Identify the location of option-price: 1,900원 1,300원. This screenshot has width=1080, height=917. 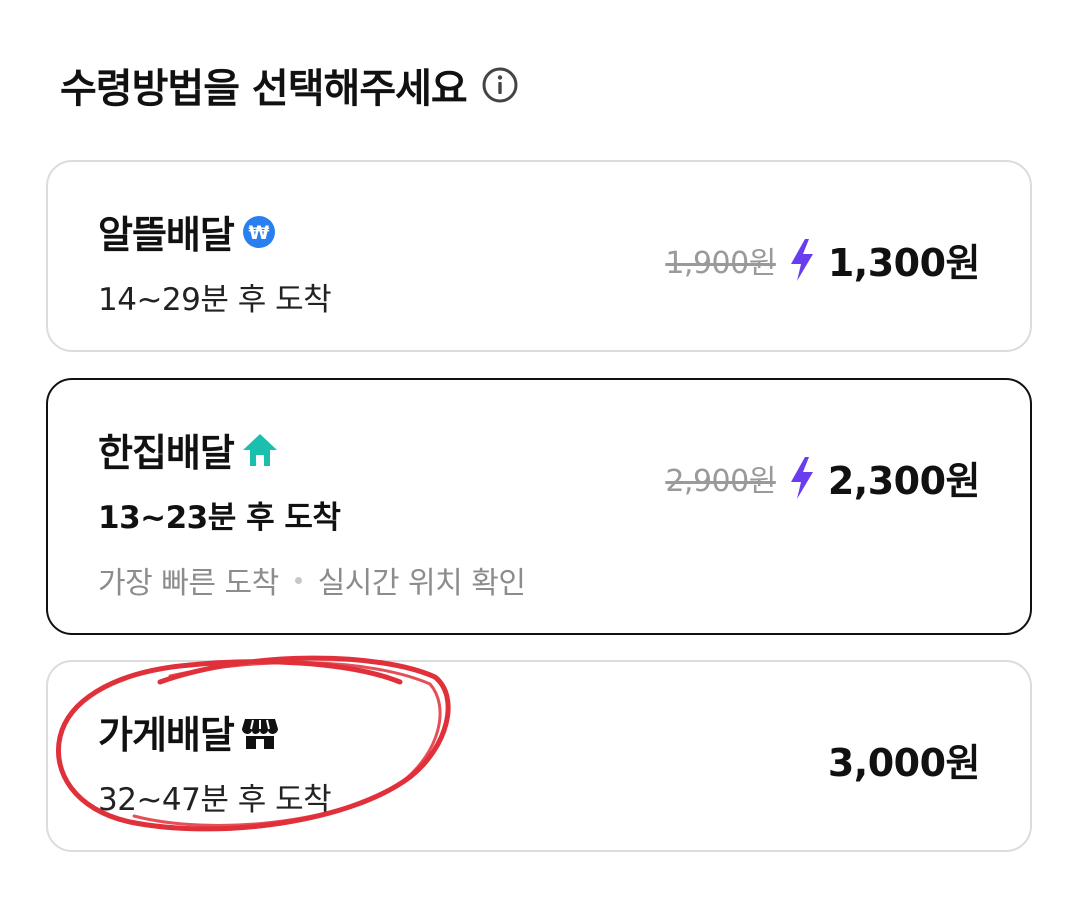
(823, 259).